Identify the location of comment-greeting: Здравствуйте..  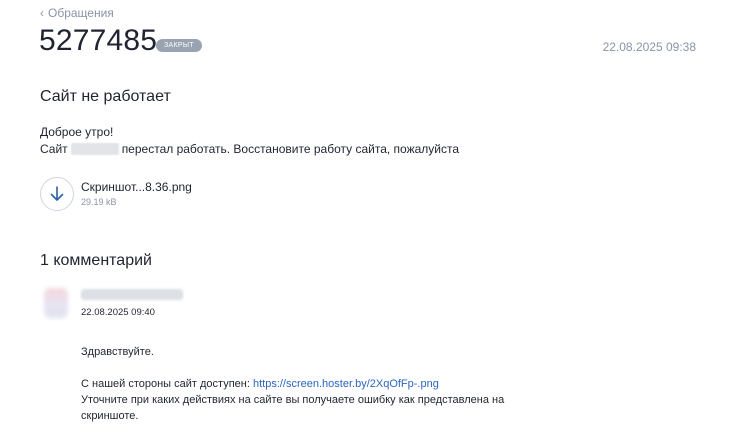
(117, 352).